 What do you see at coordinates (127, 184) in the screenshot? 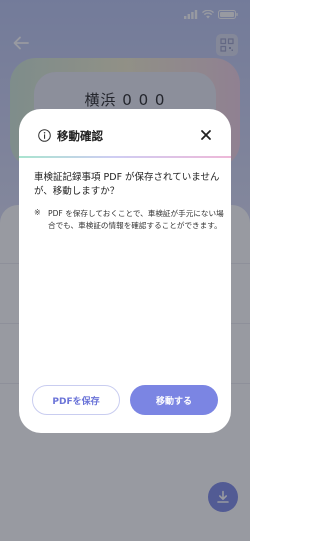
I see `dialog-message: 車検証記録事項 PDF が保存されていませんが、移動しますか？` at bounding box center [127, 184].